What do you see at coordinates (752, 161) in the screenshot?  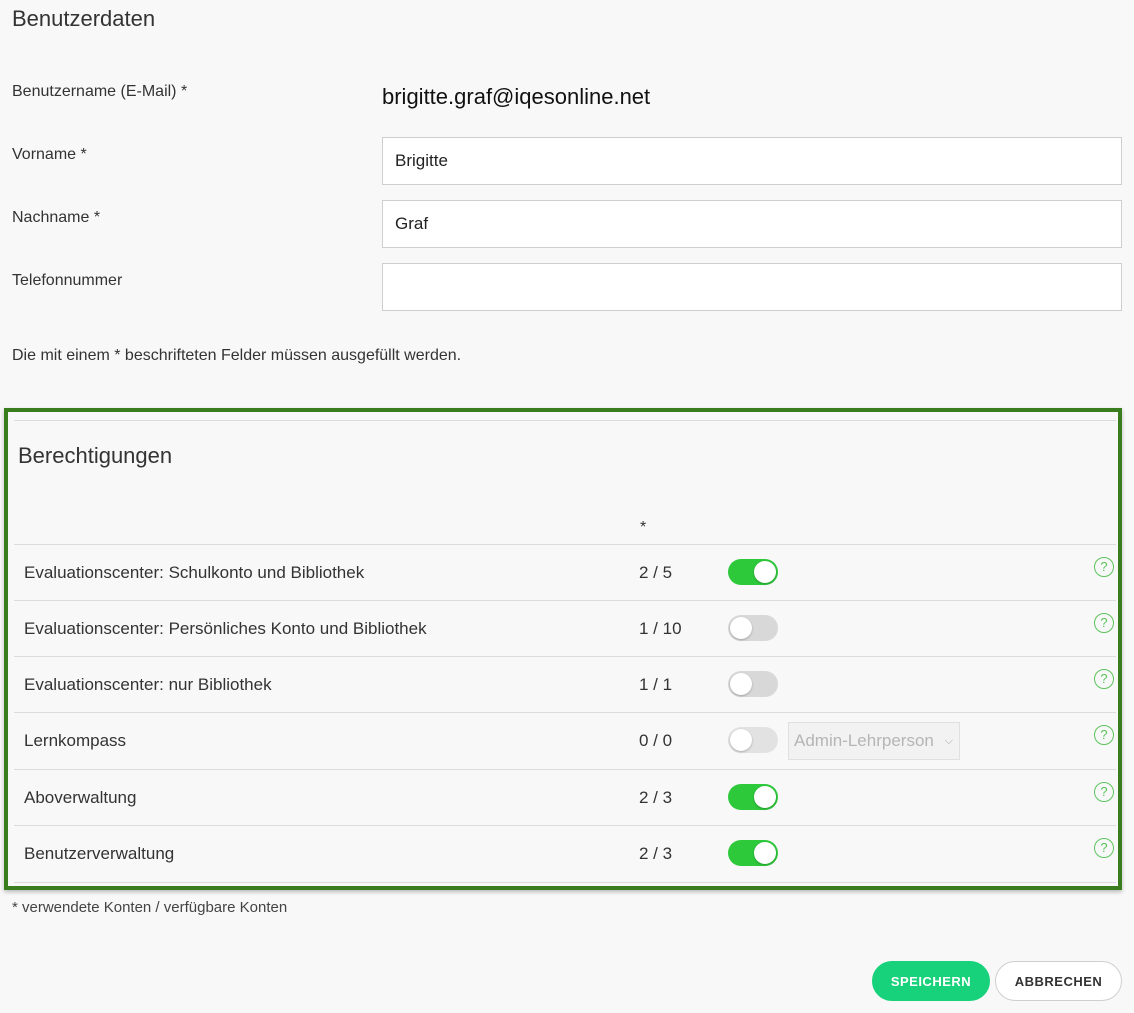 I see `firstname-input` at bounding box center [752, 161].